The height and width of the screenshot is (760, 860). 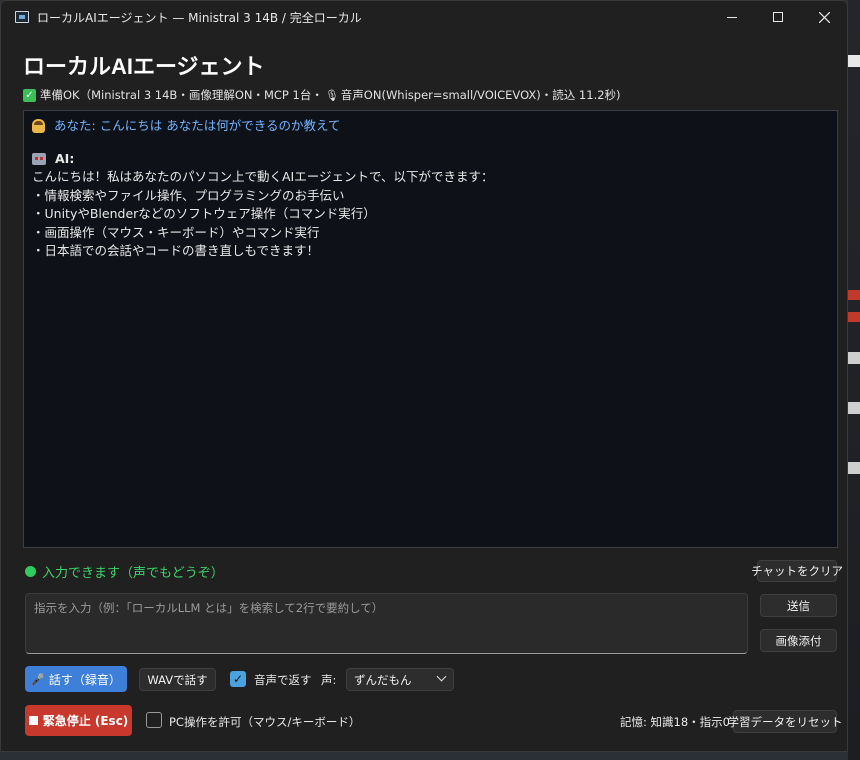 What do you see at coordinates (188, 195) in the screenshot?
I see `ai-message-line: ・情報検索やファイル操作、プログラミングのお手伝い` at bounding box center [188, 195].